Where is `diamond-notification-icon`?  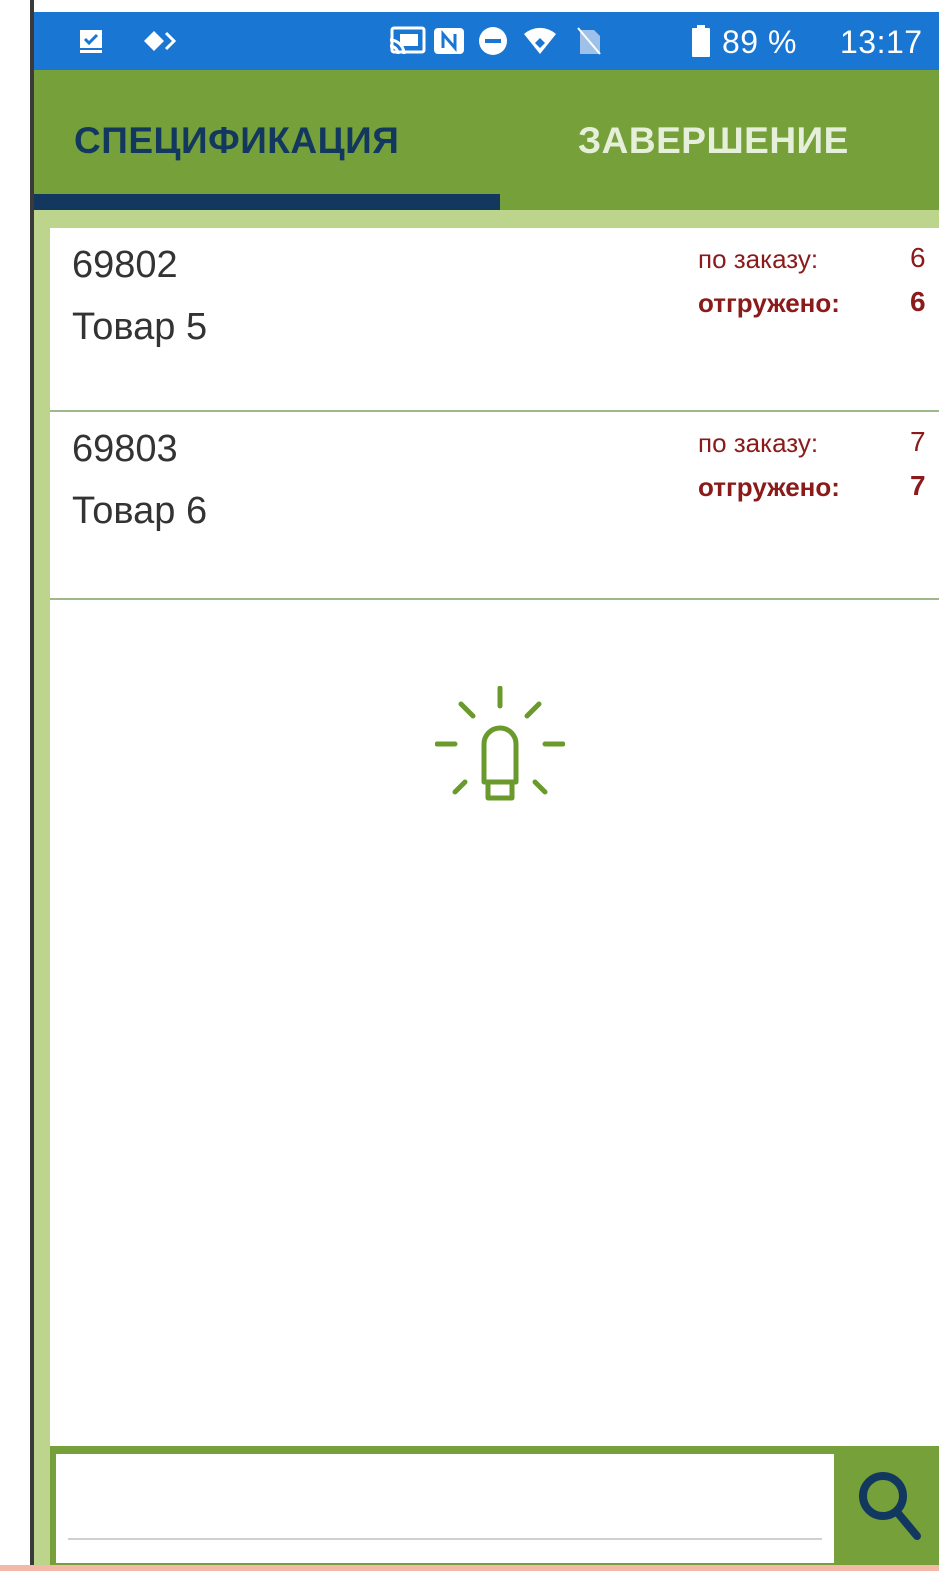
diamond-notification-icon is located at coordinates (159, 41).